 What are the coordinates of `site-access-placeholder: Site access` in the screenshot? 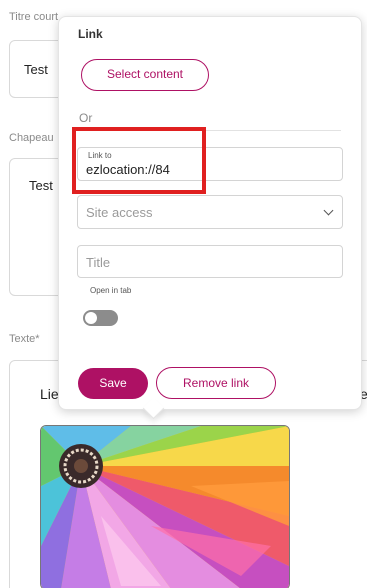 It's located at (119, 212).